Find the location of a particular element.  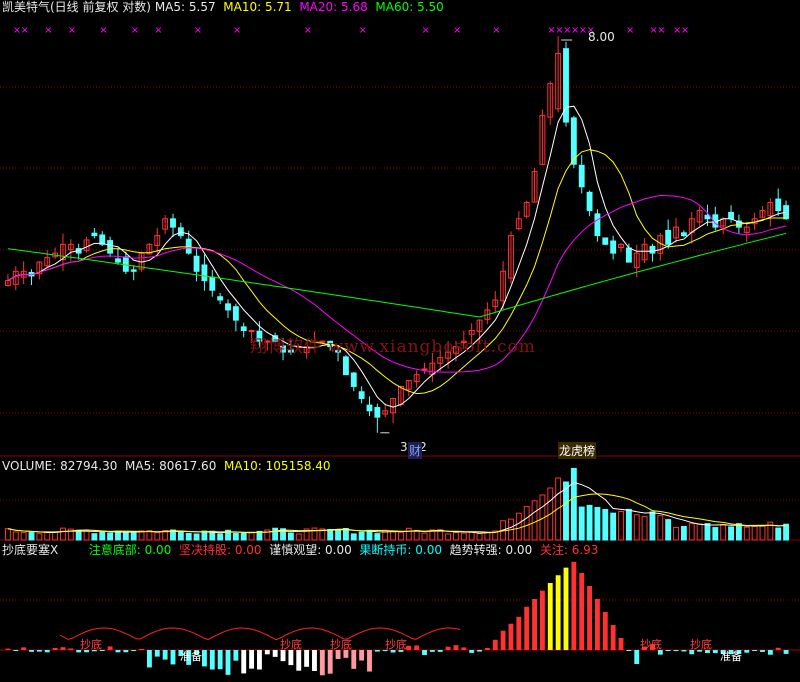

dragon-tiger-tag: 龙虎榜 is located at coordinates (577, 450).